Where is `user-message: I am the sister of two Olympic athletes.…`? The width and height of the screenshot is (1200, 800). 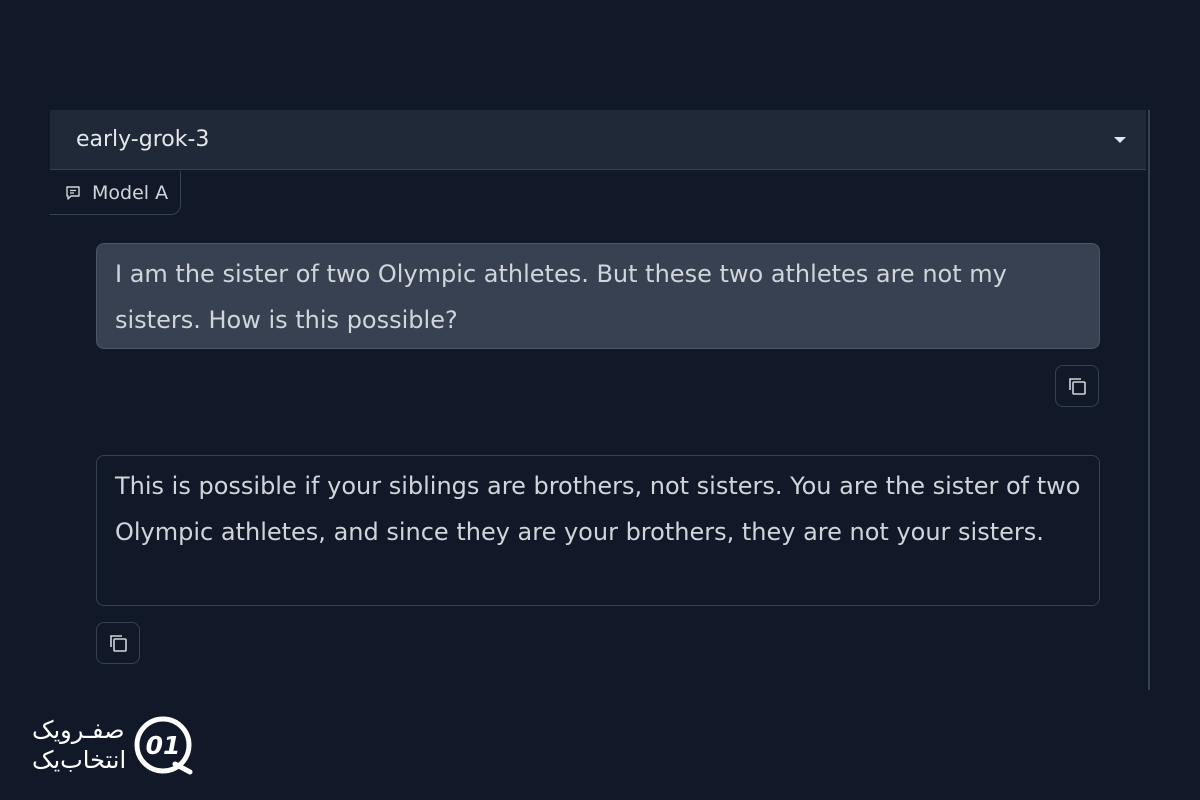 user-message: I am the sister of two Olympic athletes.… is located at coordinates (598, 296).